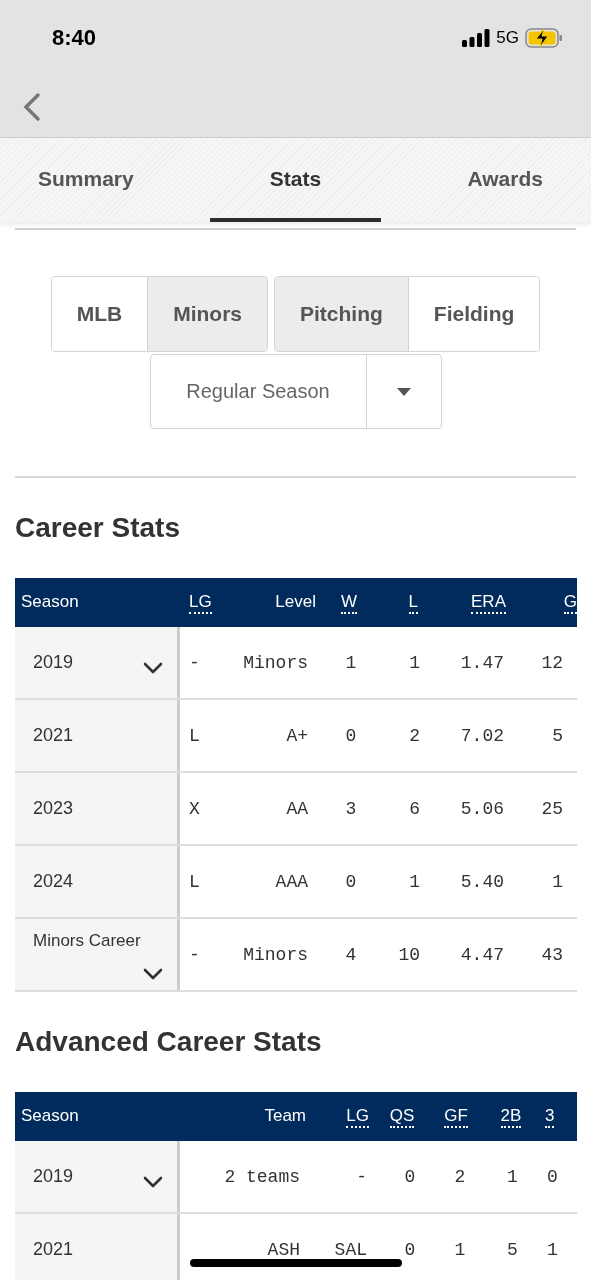  What do you see at coordinates (456, 1116) in the screenshot?
I see `column-header: GF` at bounding box center [456, 1116].